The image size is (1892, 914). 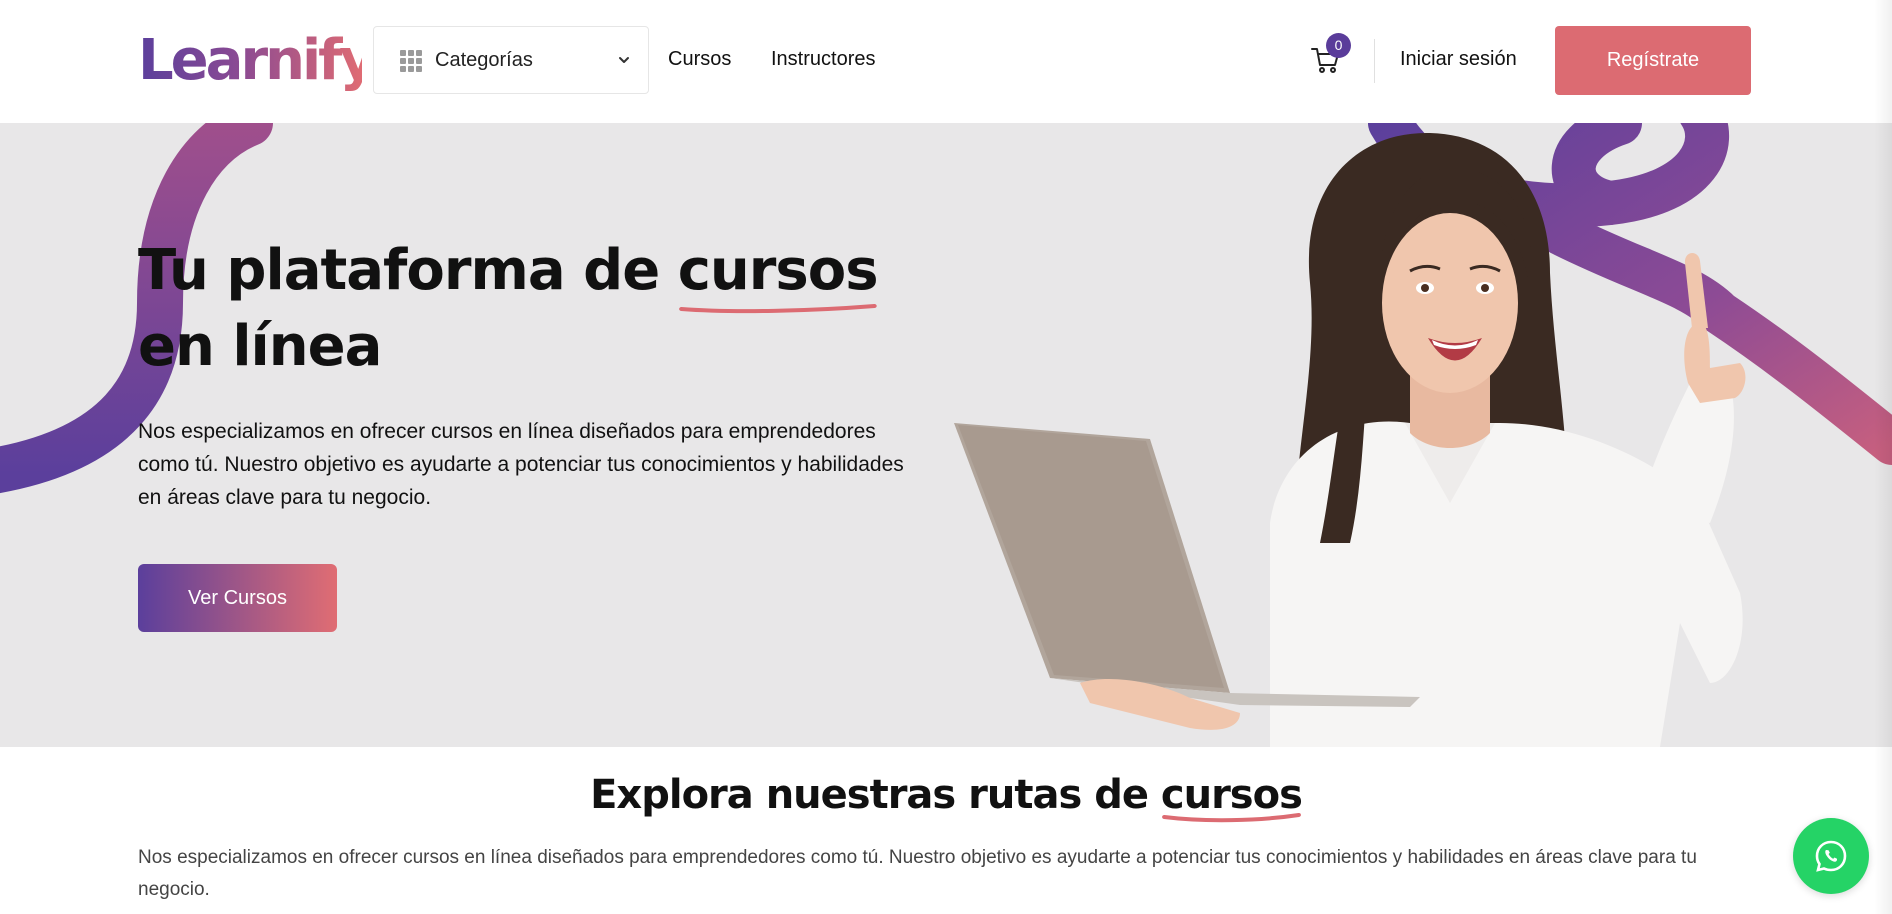 I want to click on ver-cursos-button: Ver Cursos, so click(x=237, y=598).